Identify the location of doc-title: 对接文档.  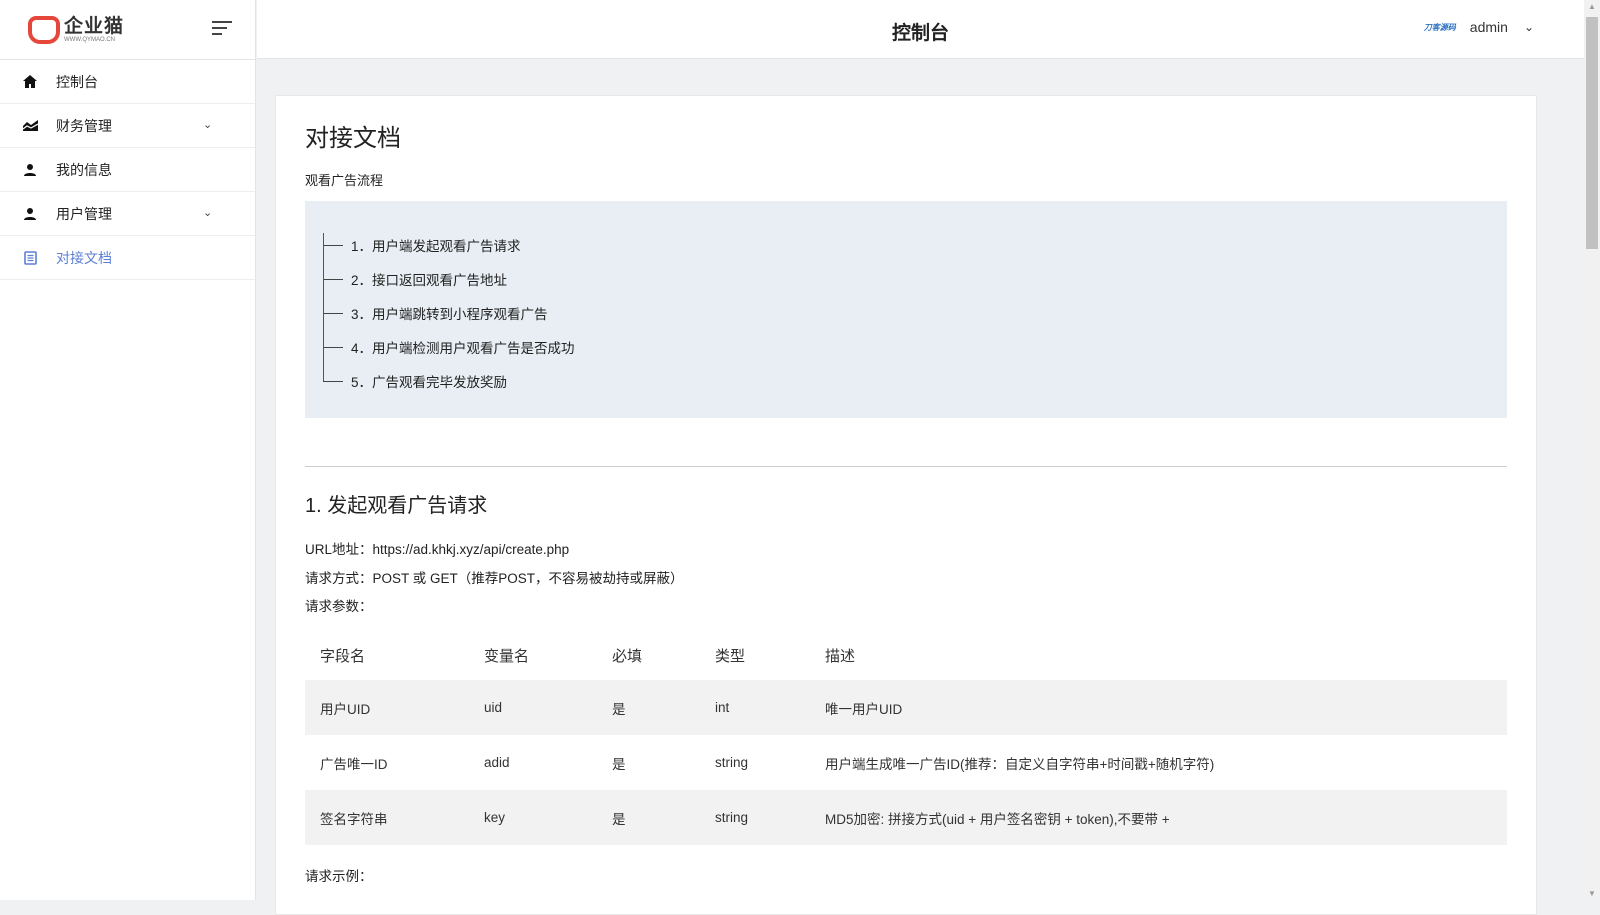
(353, 138).